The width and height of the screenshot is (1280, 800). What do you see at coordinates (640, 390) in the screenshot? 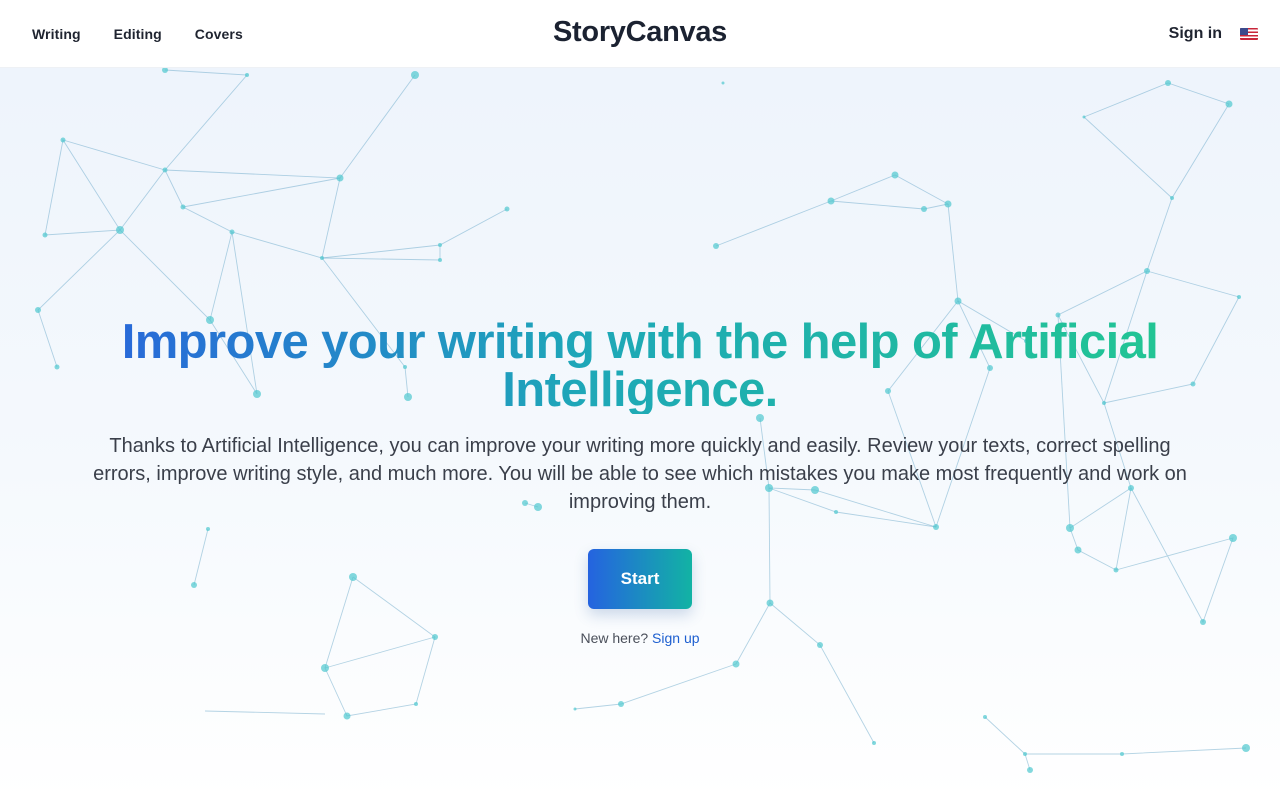
I see `headline-line-2: Intelligence.` at bounding box center [640, 390].